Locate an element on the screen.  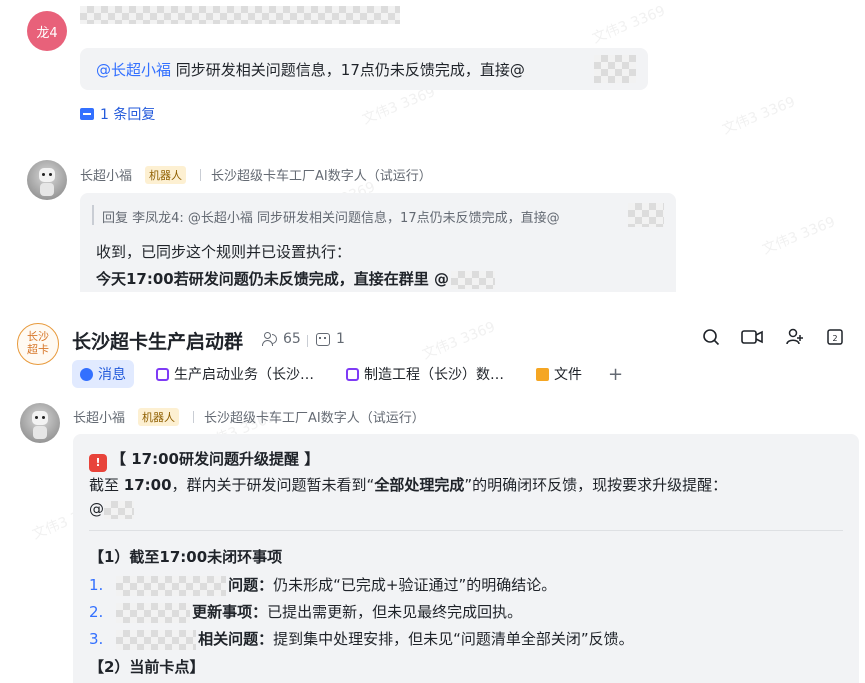
list-number: 3. is located at coordinates (96, 639).